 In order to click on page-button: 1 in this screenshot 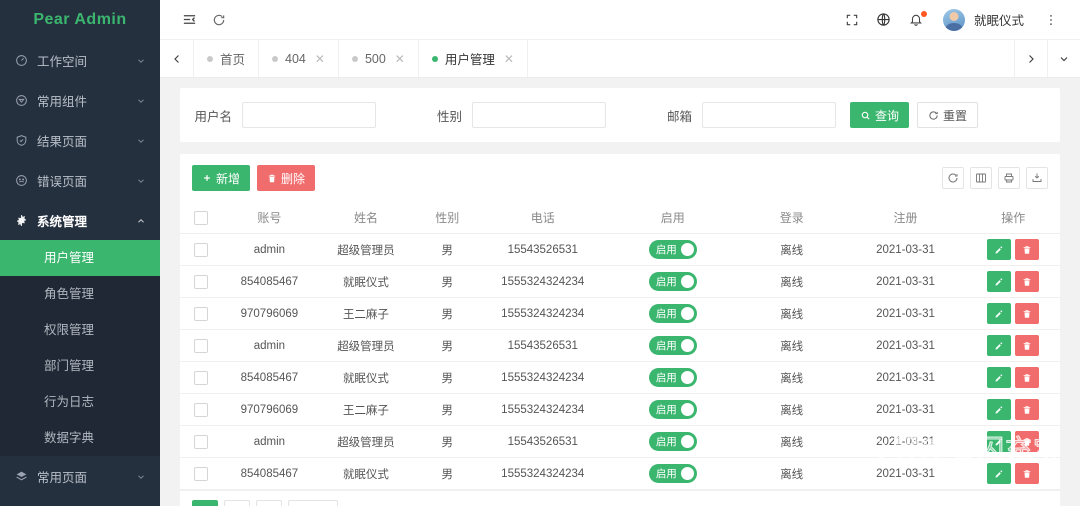, I will do `click(205, 503)`.